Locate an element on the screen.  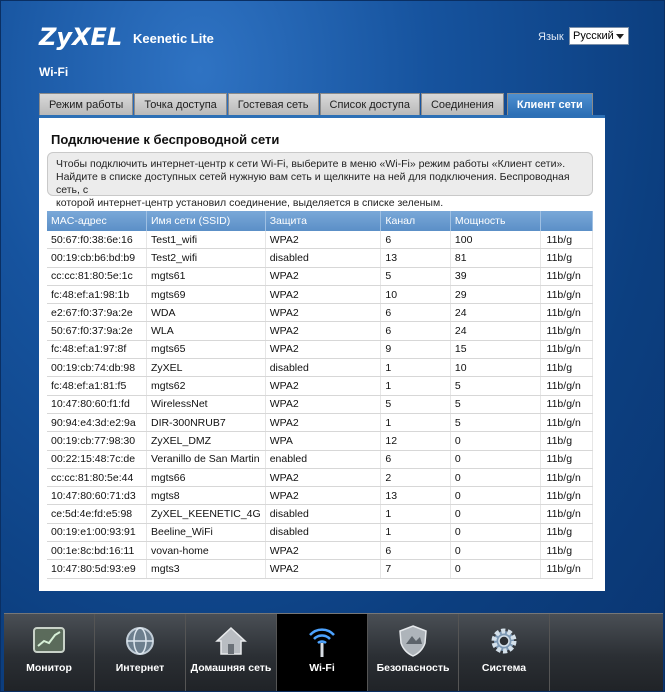
cell-ssid: mgts61 is located at coordinates (206, 276).